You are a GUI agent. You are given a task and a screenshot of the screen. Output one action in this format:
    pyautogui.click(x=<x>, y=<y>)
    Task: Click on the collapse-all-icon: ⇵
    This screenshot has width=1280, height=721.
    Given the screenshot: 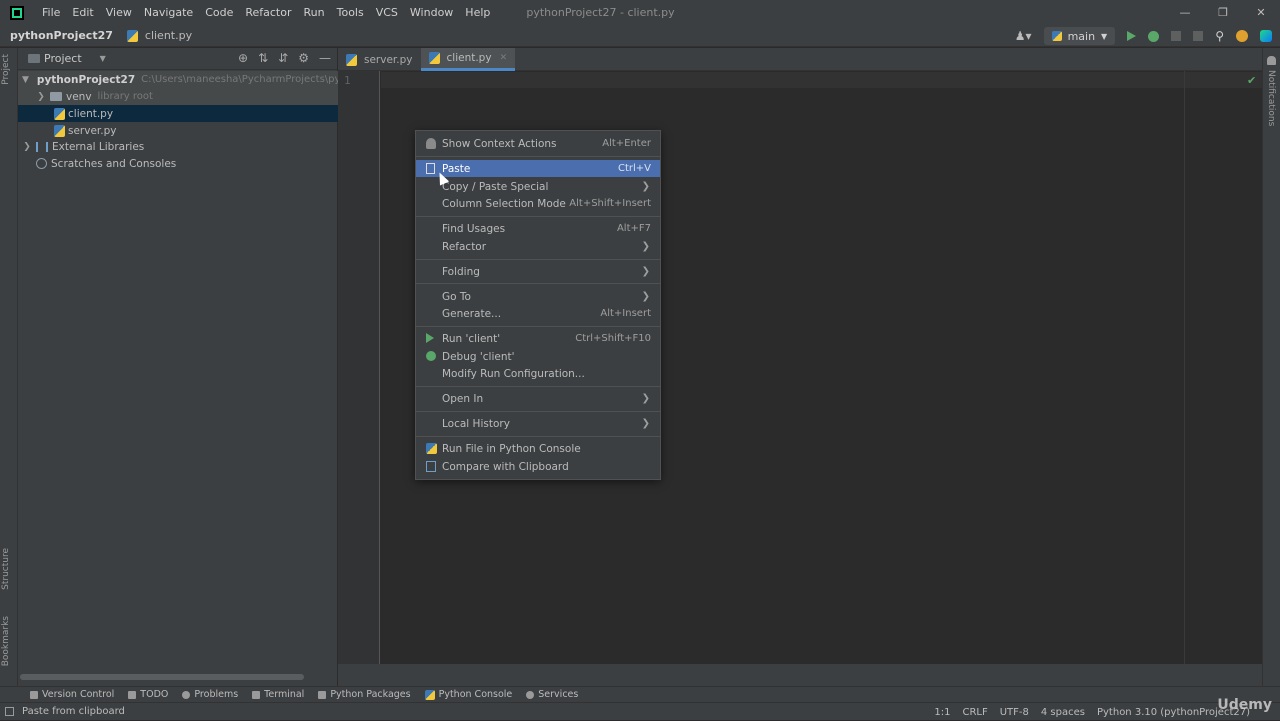 What is the action you would take?
    pyautogui.click(x=283, y=58)
    